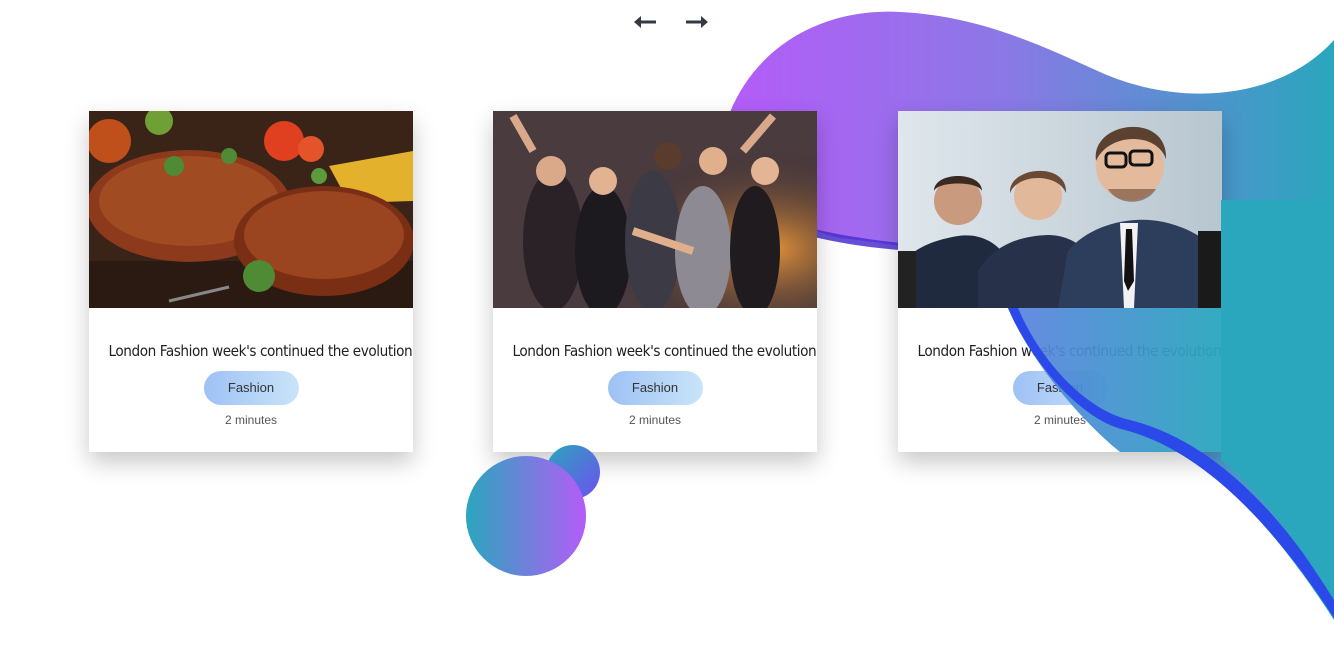  I want to click on arrow-left-icon, so click(645, 22).